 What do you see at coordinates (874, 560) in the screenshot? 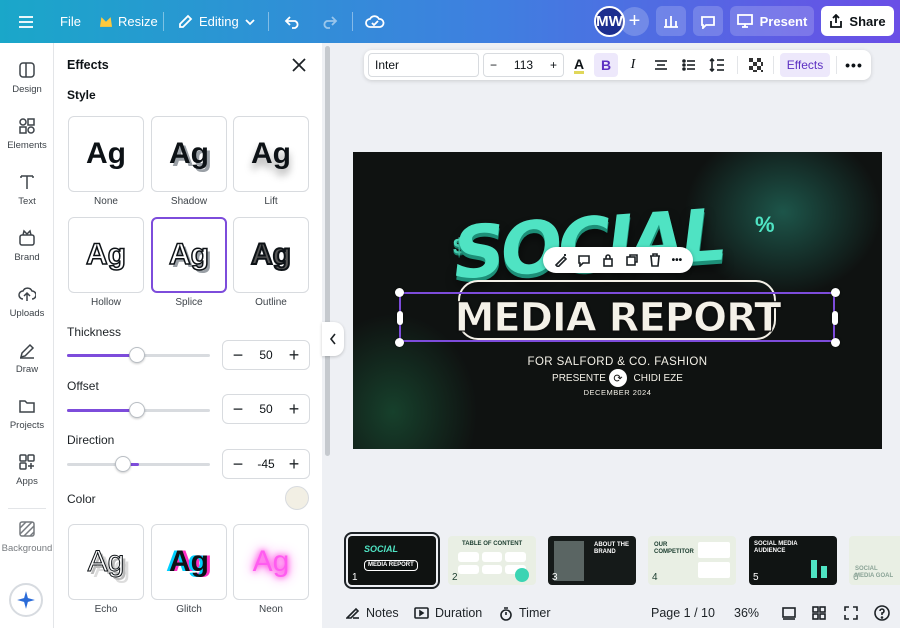
I see `slide-thumbnail-6: SOCIAL MEDIA GOAL 6` at bounding box center [874, 560].